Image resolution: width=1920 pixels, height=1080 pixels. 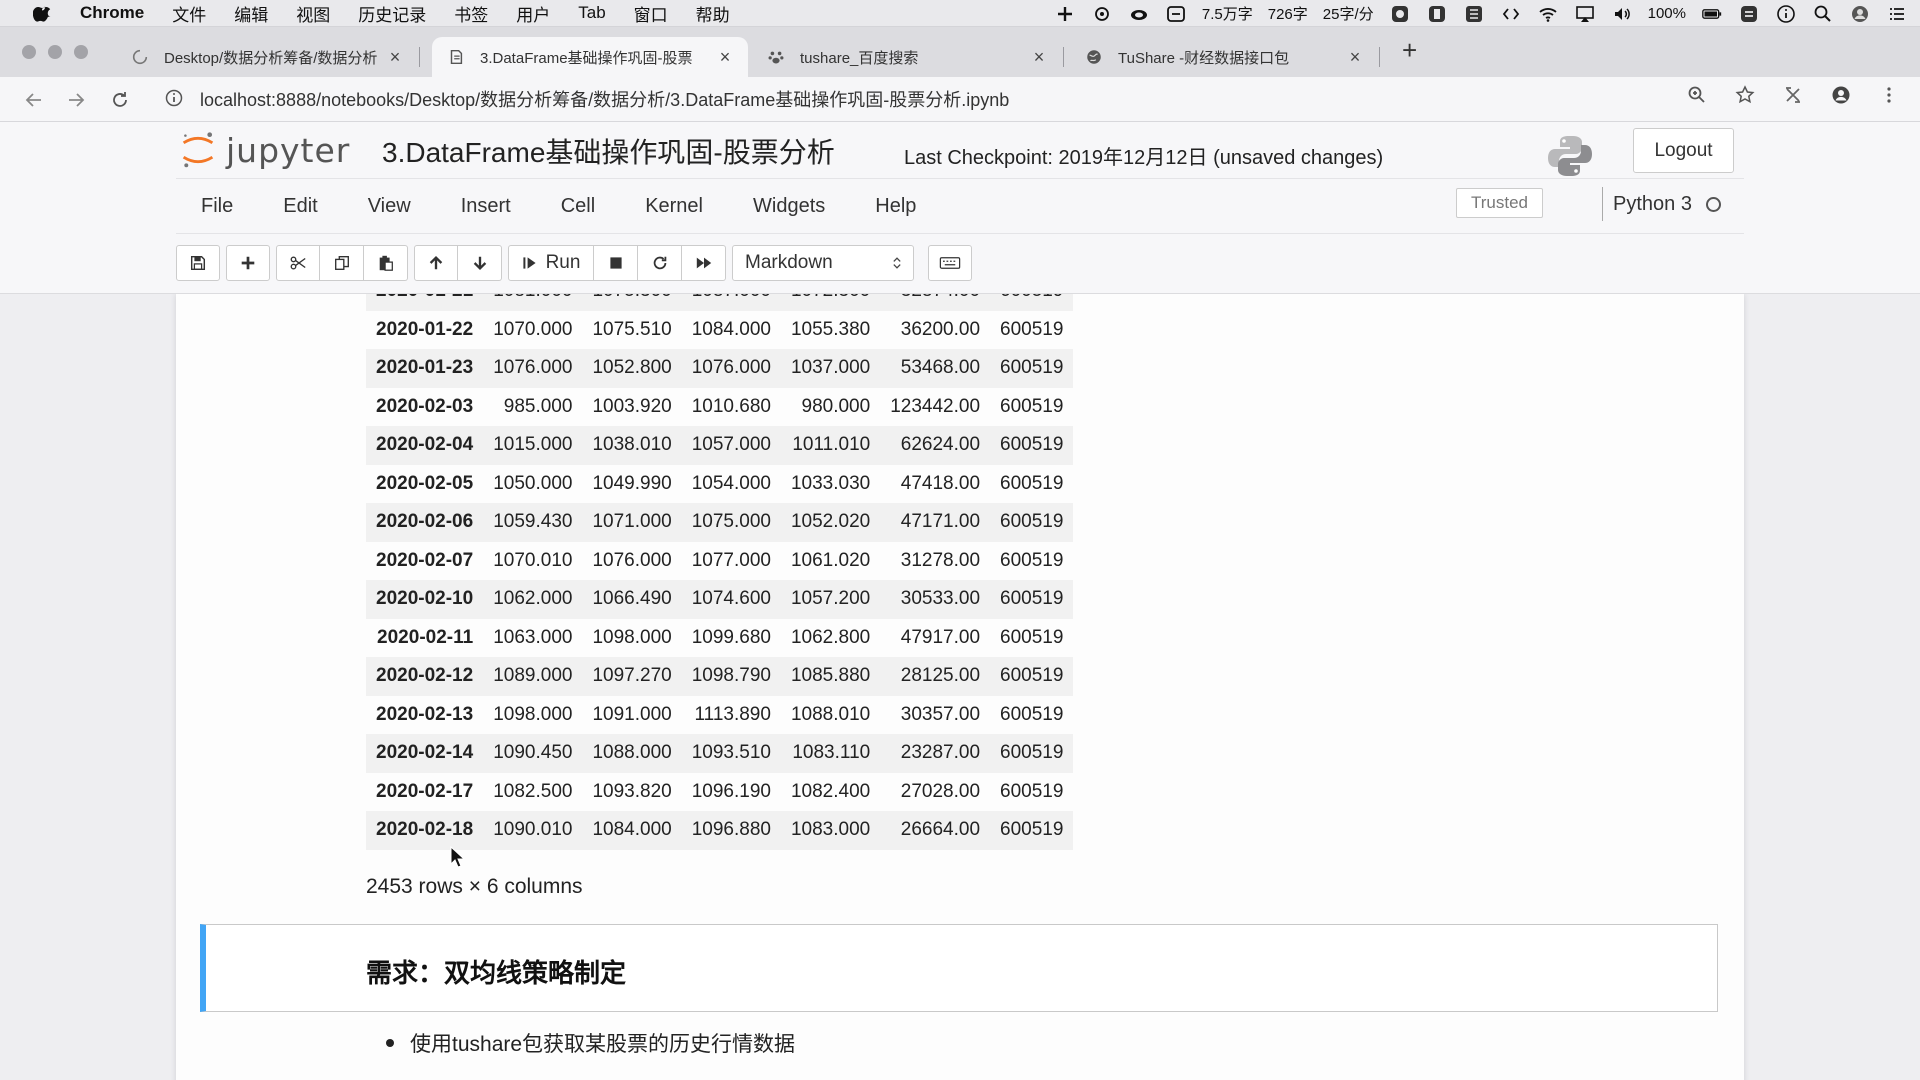 I want to click on interrupt-button, so click(x=616, y=263).